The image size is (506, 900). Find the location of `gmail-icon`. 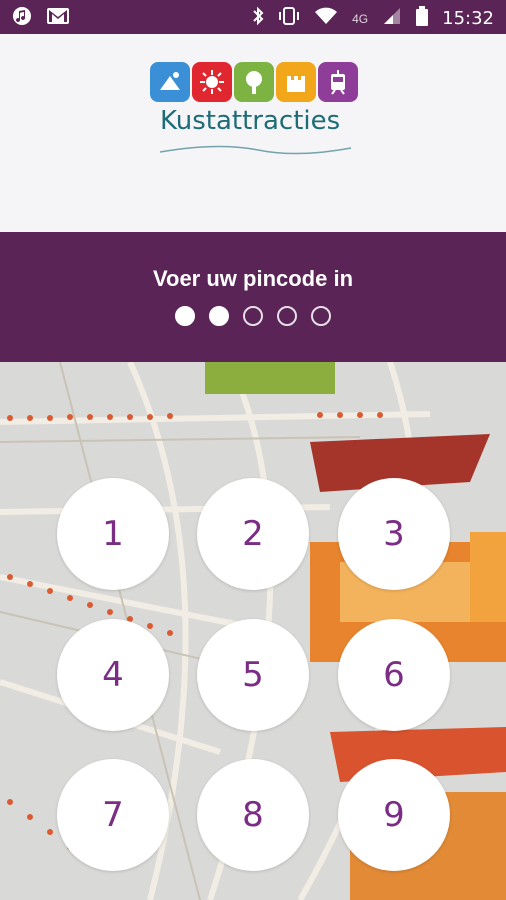

gmail-icon is located at coordinates (58, 18).